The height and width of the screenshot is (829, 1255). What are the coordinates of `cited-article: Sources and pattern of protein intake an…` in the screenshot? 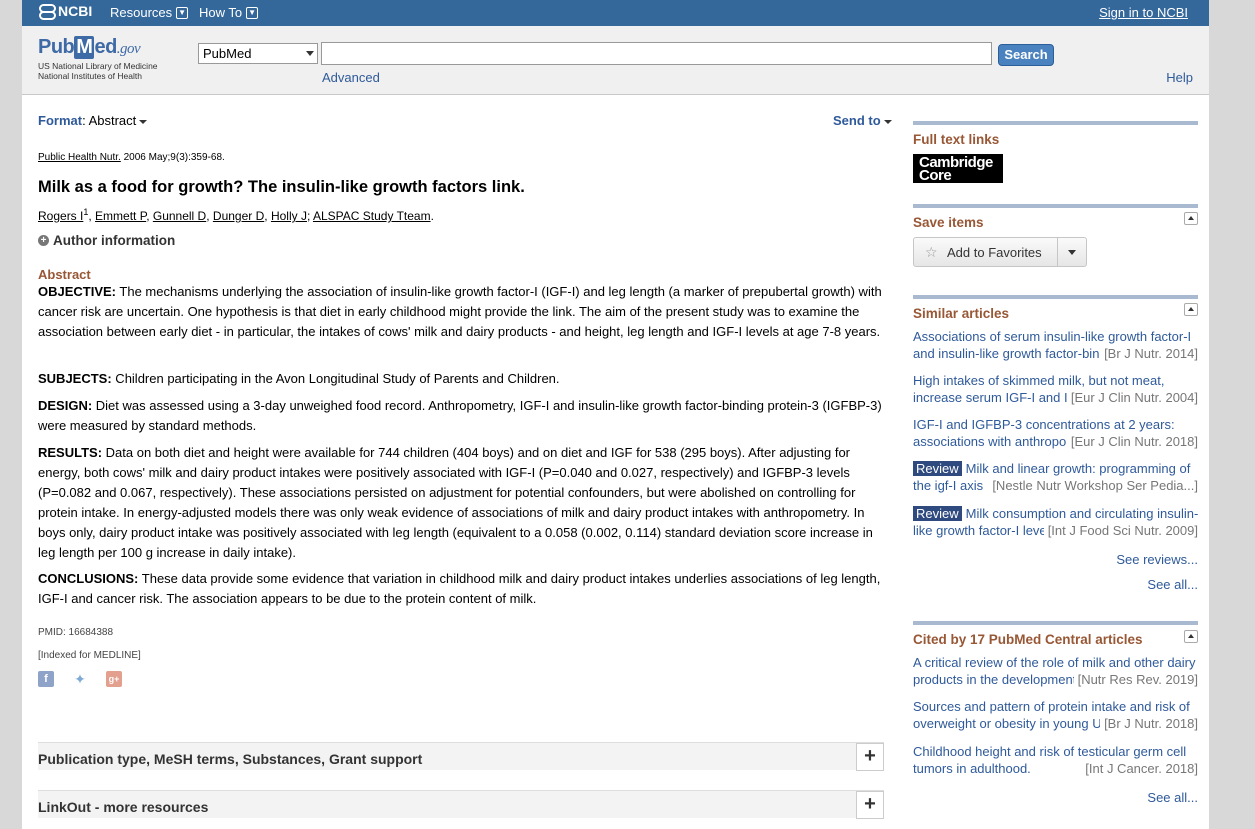 It's located at (1055, 715).